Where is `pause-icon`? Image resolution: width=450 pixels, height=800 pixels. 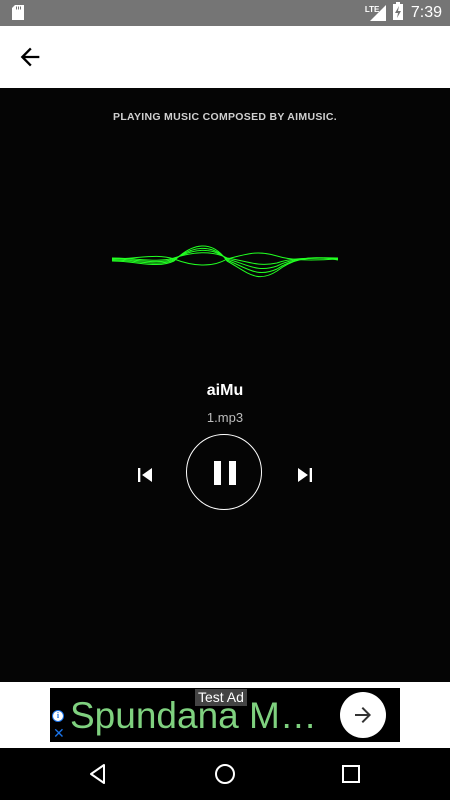 pause-icon is located at coordinates (225, 473).